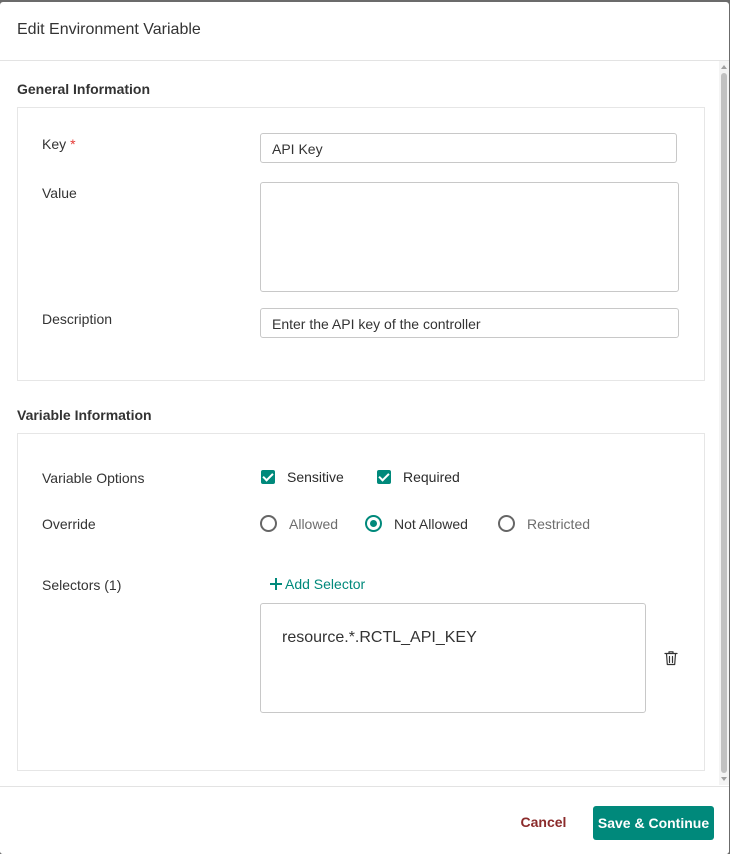 The image size is (730, 854). I want to click on selectors-label: Selectors (1), so click(82, 585).